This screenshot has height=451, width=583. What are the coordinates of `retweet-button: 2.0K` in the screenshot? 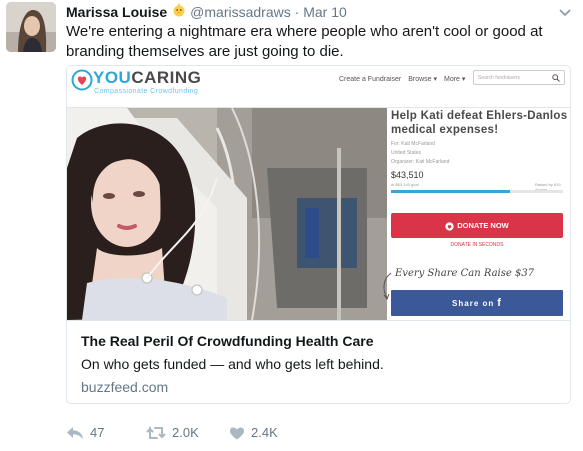 It's located at (172, 434).